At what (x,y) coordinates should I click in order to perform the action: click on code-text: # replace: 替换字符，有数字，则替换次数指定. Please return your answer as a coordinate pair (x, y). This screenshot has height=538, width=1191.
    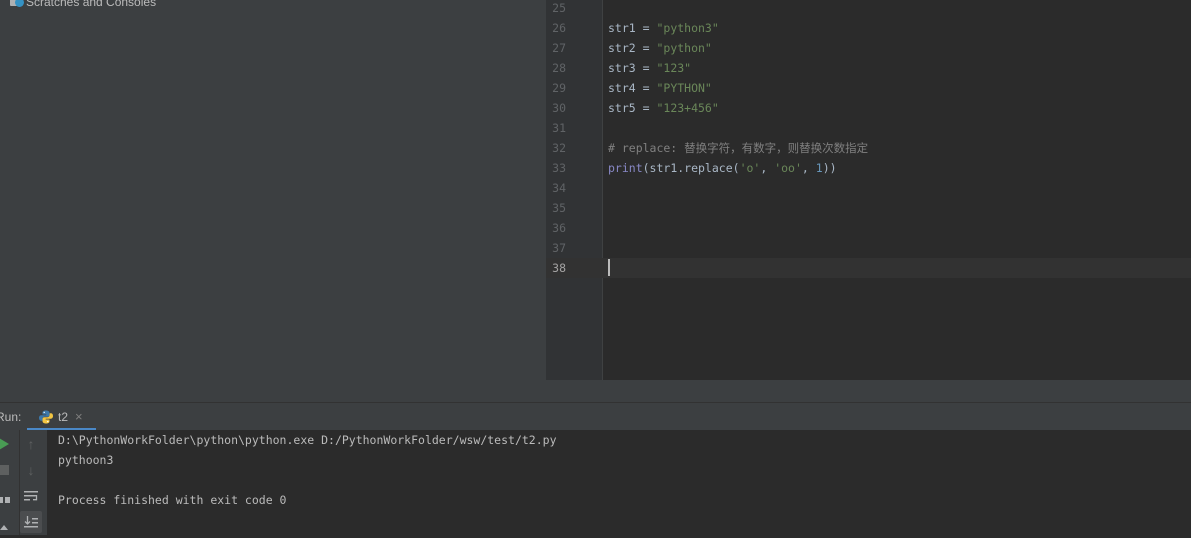
    Looking at the image, I should click on (738, 148).